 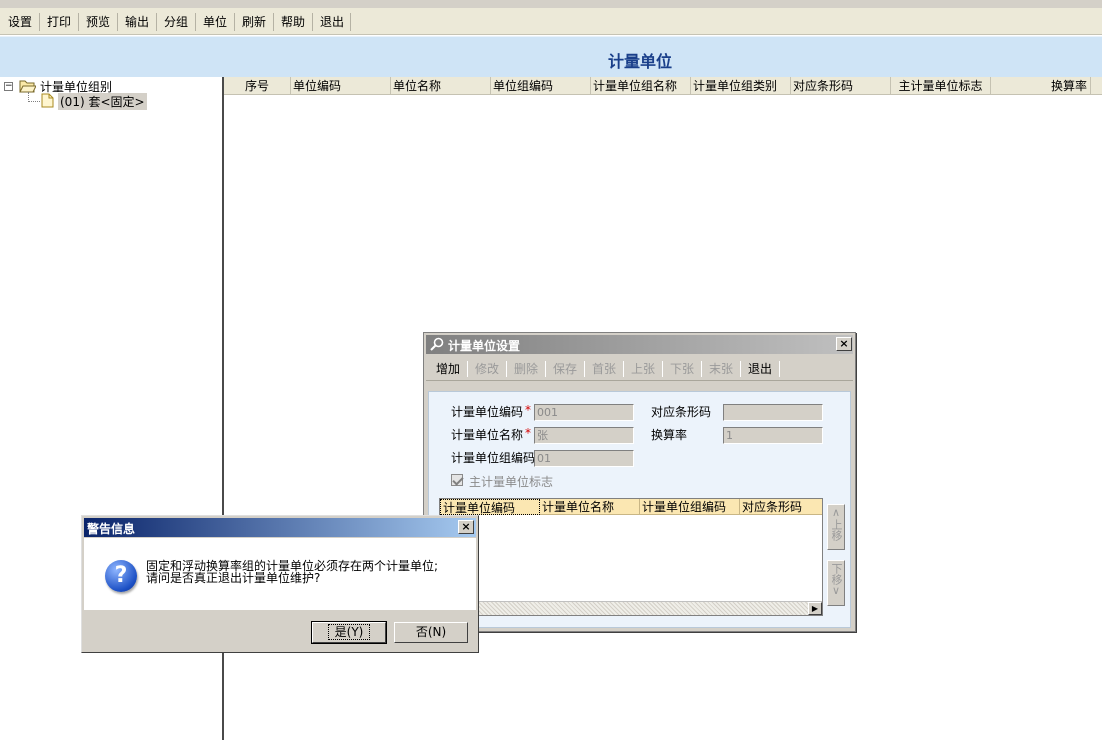 I want to click on magnifier-icon, so click(x=437, y=344).